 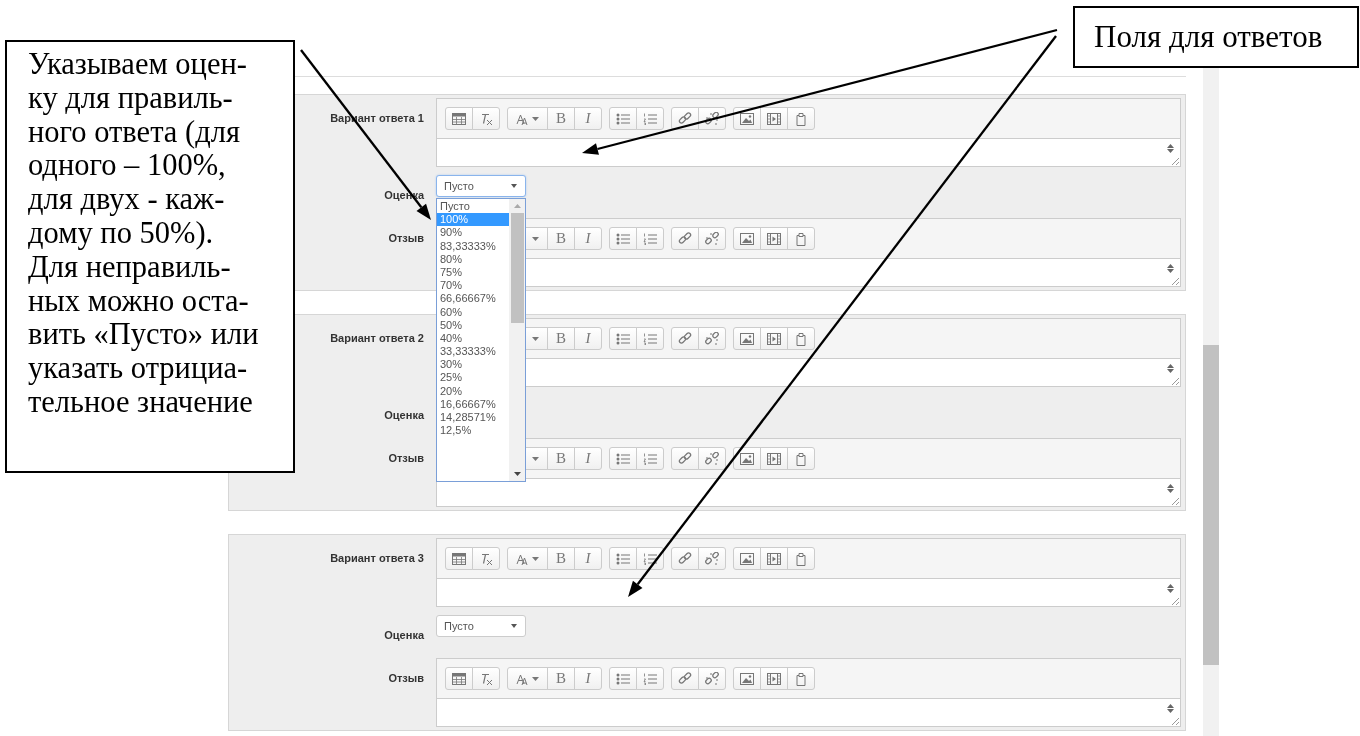 I want to click on dropdown-option: 33,33333%, so click(x=473, y=352).